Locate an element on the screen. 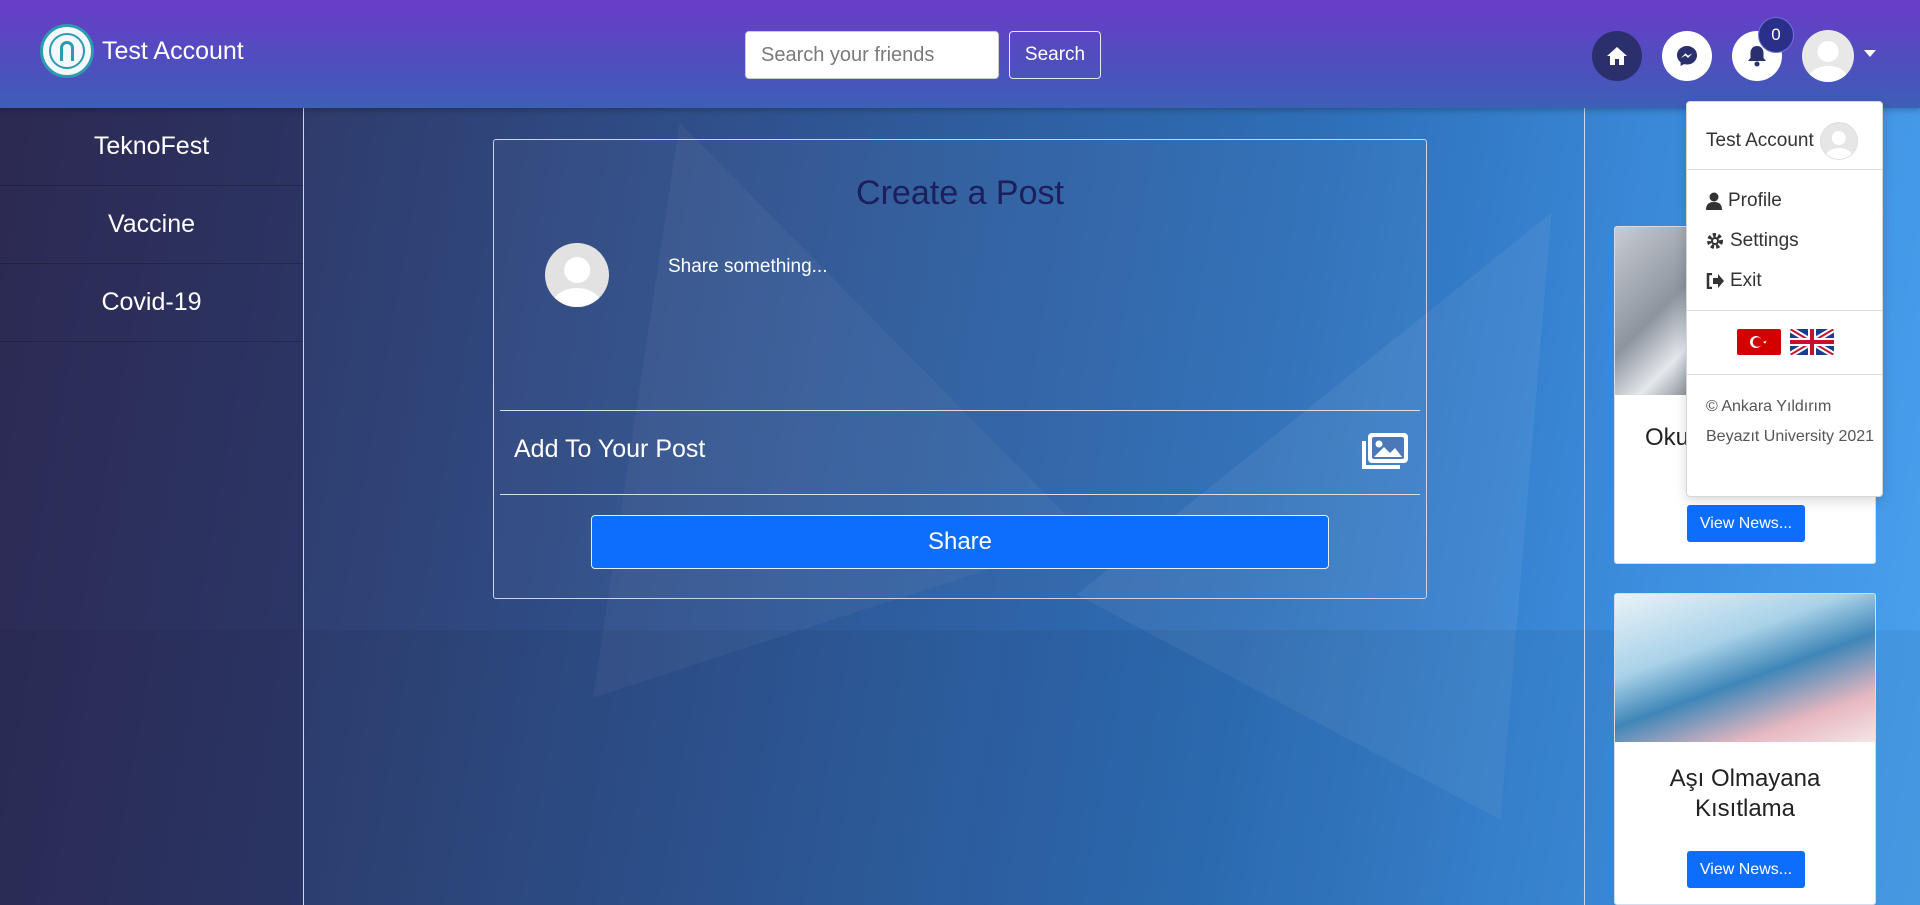  sidebar-item-covid-19: Covid-19 is located at coordinates (151, 303).